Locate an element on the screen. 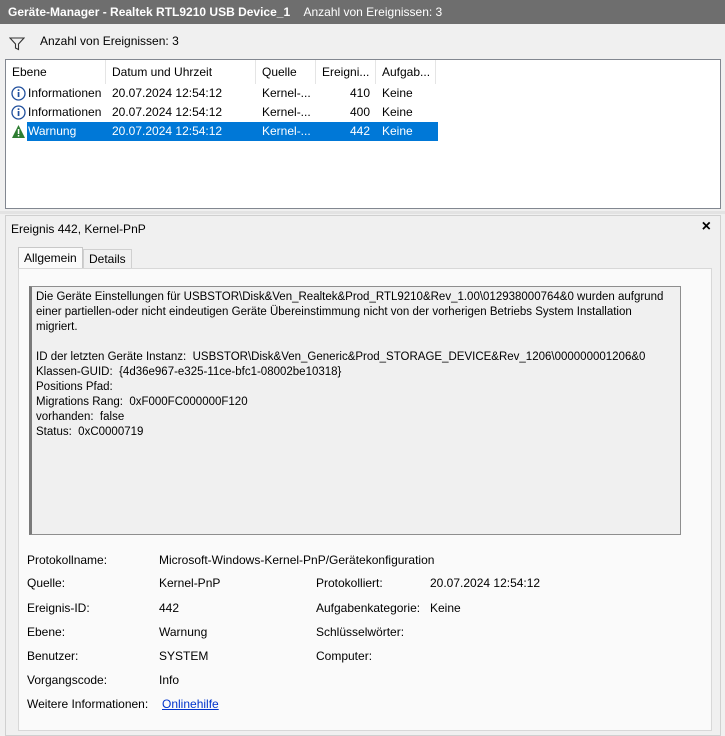 The image size is (725, 736). prop-label-benutzer: Benutzer: is located at coordinates (53, 656).